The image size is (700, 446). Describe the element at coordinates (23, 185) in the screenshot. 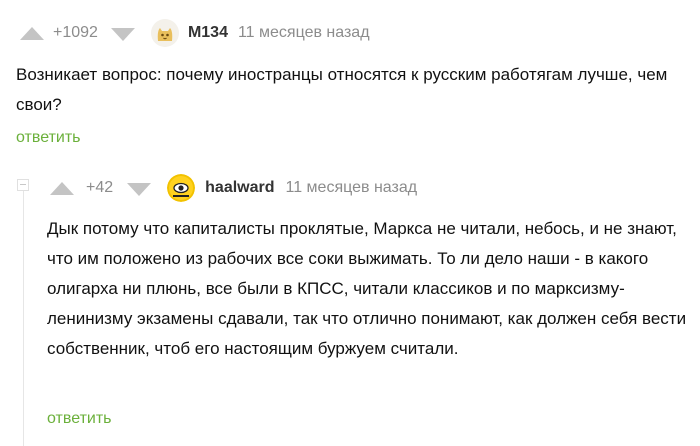

I see `collapse-thread-icon` at that location.